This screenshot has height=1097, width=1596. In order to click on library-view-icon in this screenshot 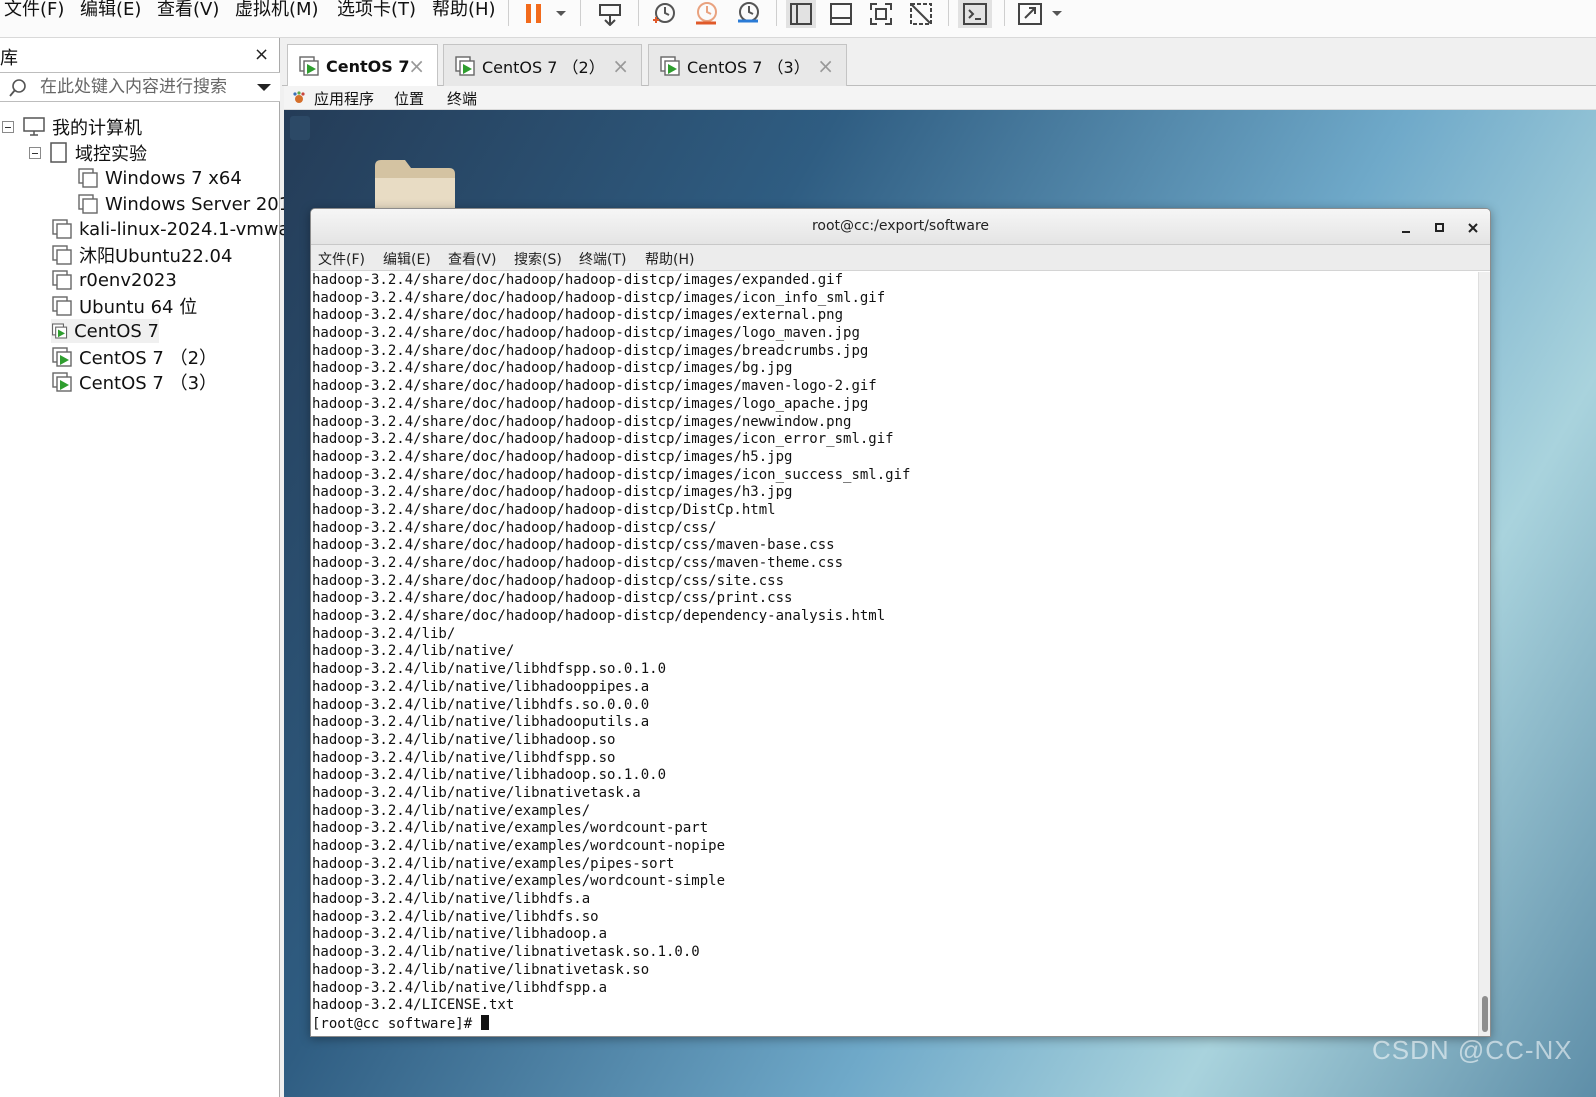, I will do `click(801, 14)`.